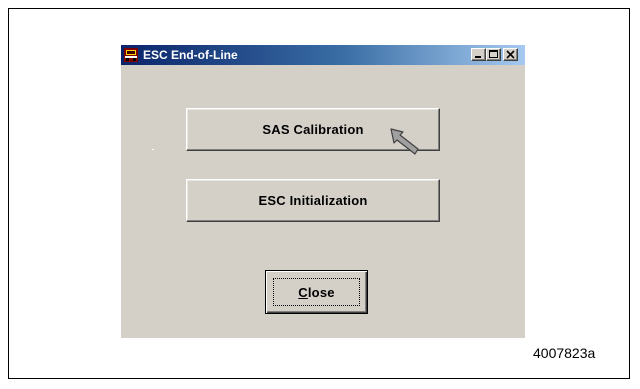  Describe the element at coordinates (303, 292) in the screenshot. I see `close-mnemonic: C` at that location.